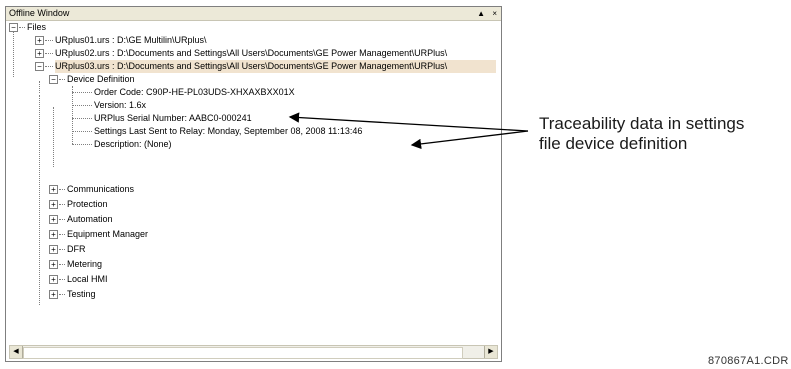  I want to click on callout-arrows, so click(408, 131).